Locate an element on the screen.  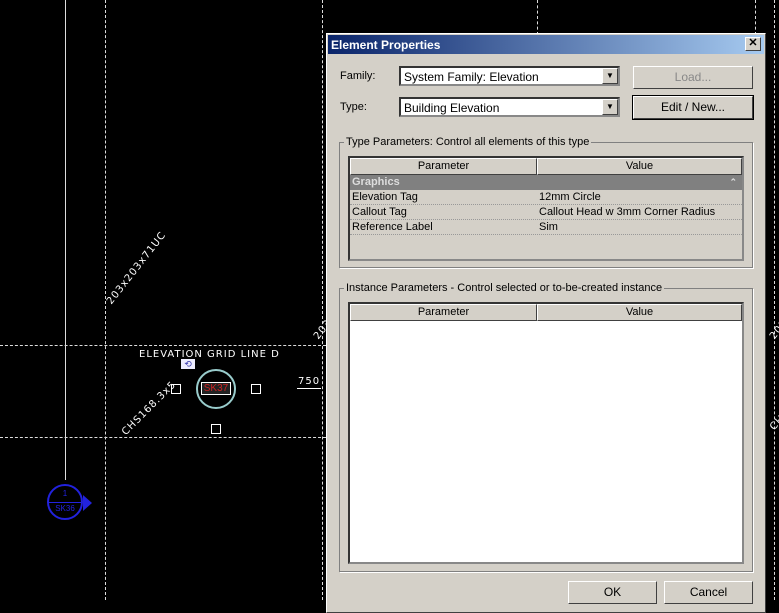
param-value: 12mm Circle is located at coordinates (569, 197).